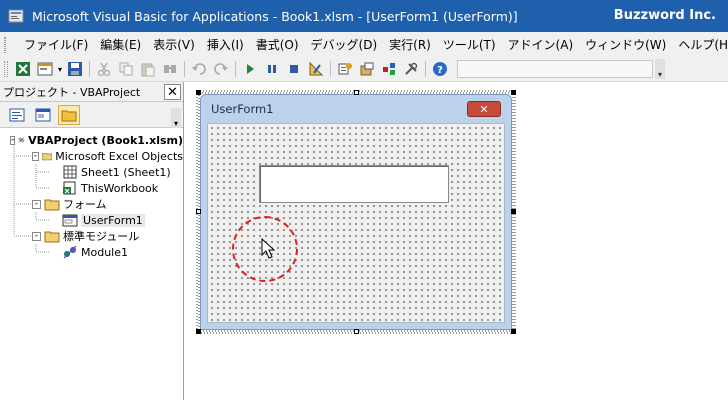 The height and width of the screenshot is (400, 728). Describe the element at coordinates (21, 140) in the screenshot. I see `vbaproject-icon` at that location.